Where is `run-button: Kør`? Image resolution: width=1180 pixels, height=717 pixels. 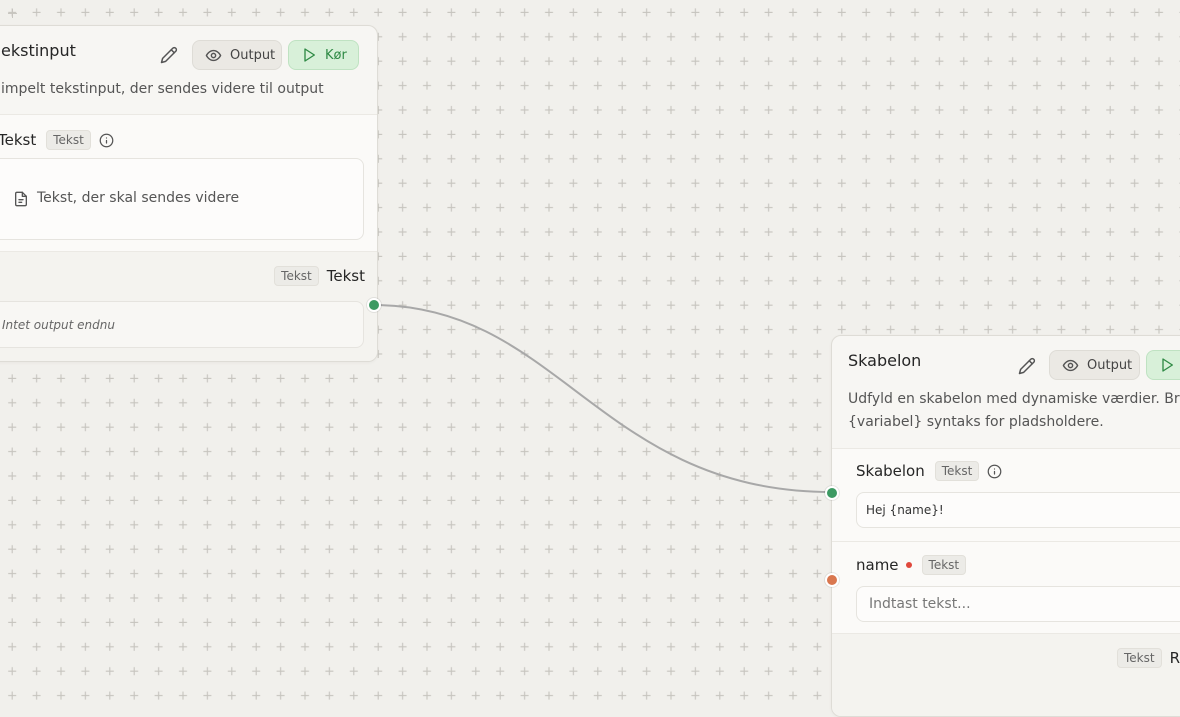 run-button: Kør is located at coordinates (323, 55).